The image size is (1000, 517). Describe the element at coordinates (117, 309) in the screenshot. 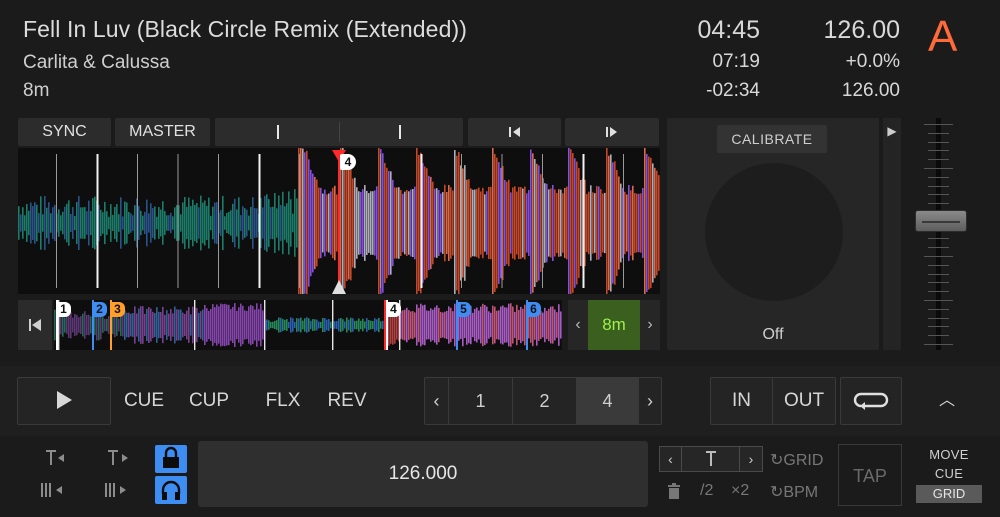

I see `cue-point-marker: 3` at that location.